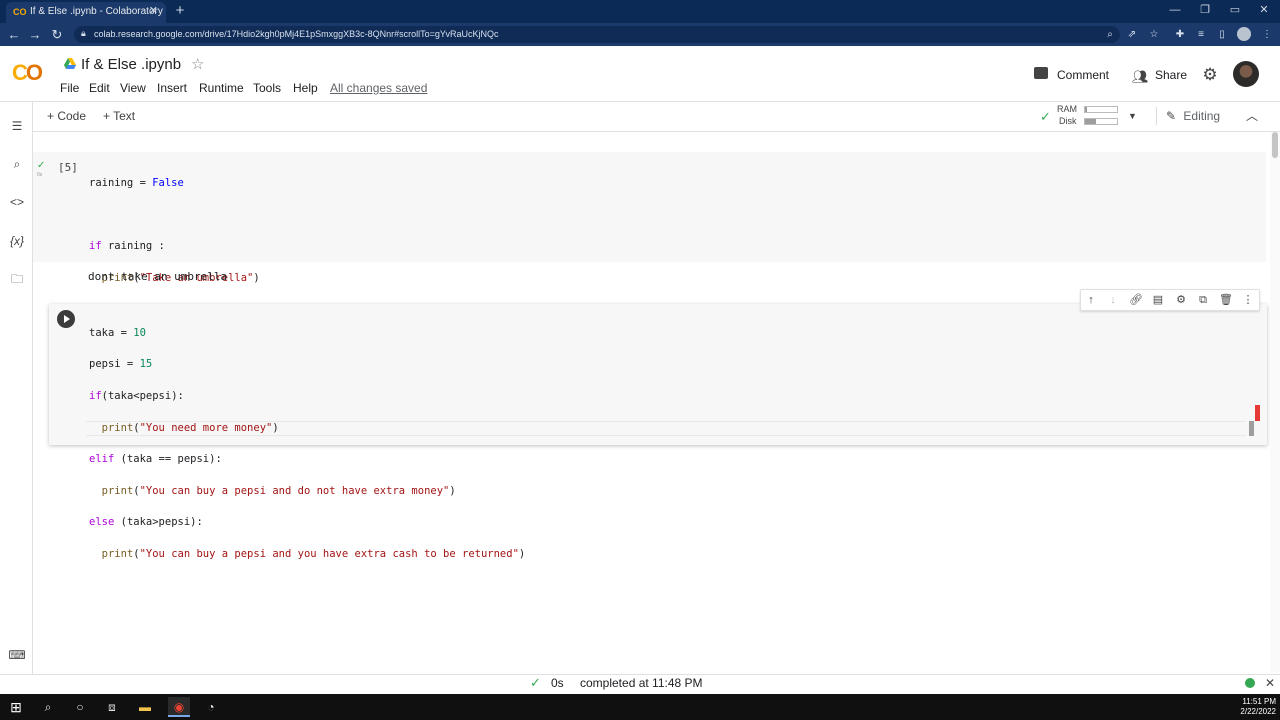  I want to click on code-line: raining = False, so click(136, 182).